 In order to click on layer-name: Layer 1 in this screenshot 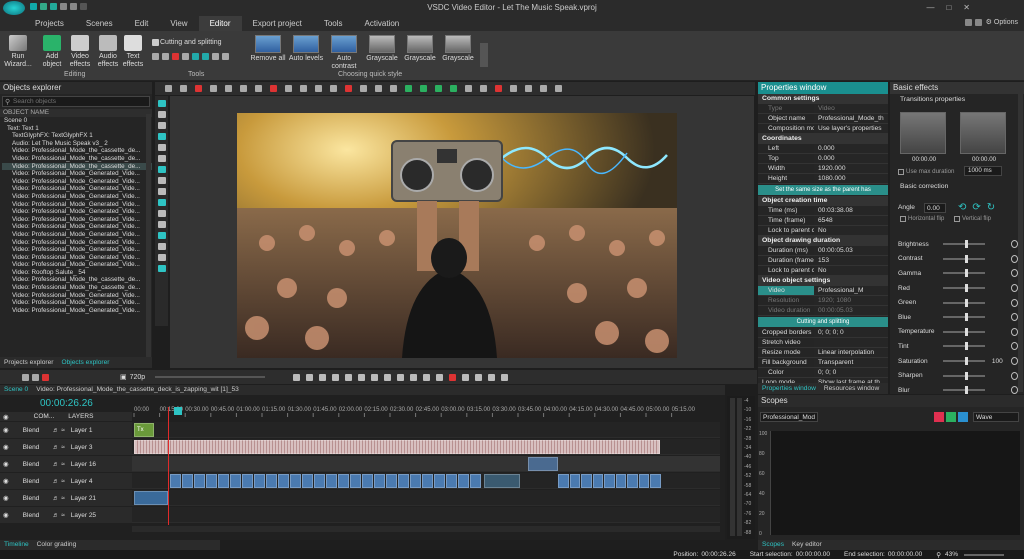, I will do `click(82, 430)`.